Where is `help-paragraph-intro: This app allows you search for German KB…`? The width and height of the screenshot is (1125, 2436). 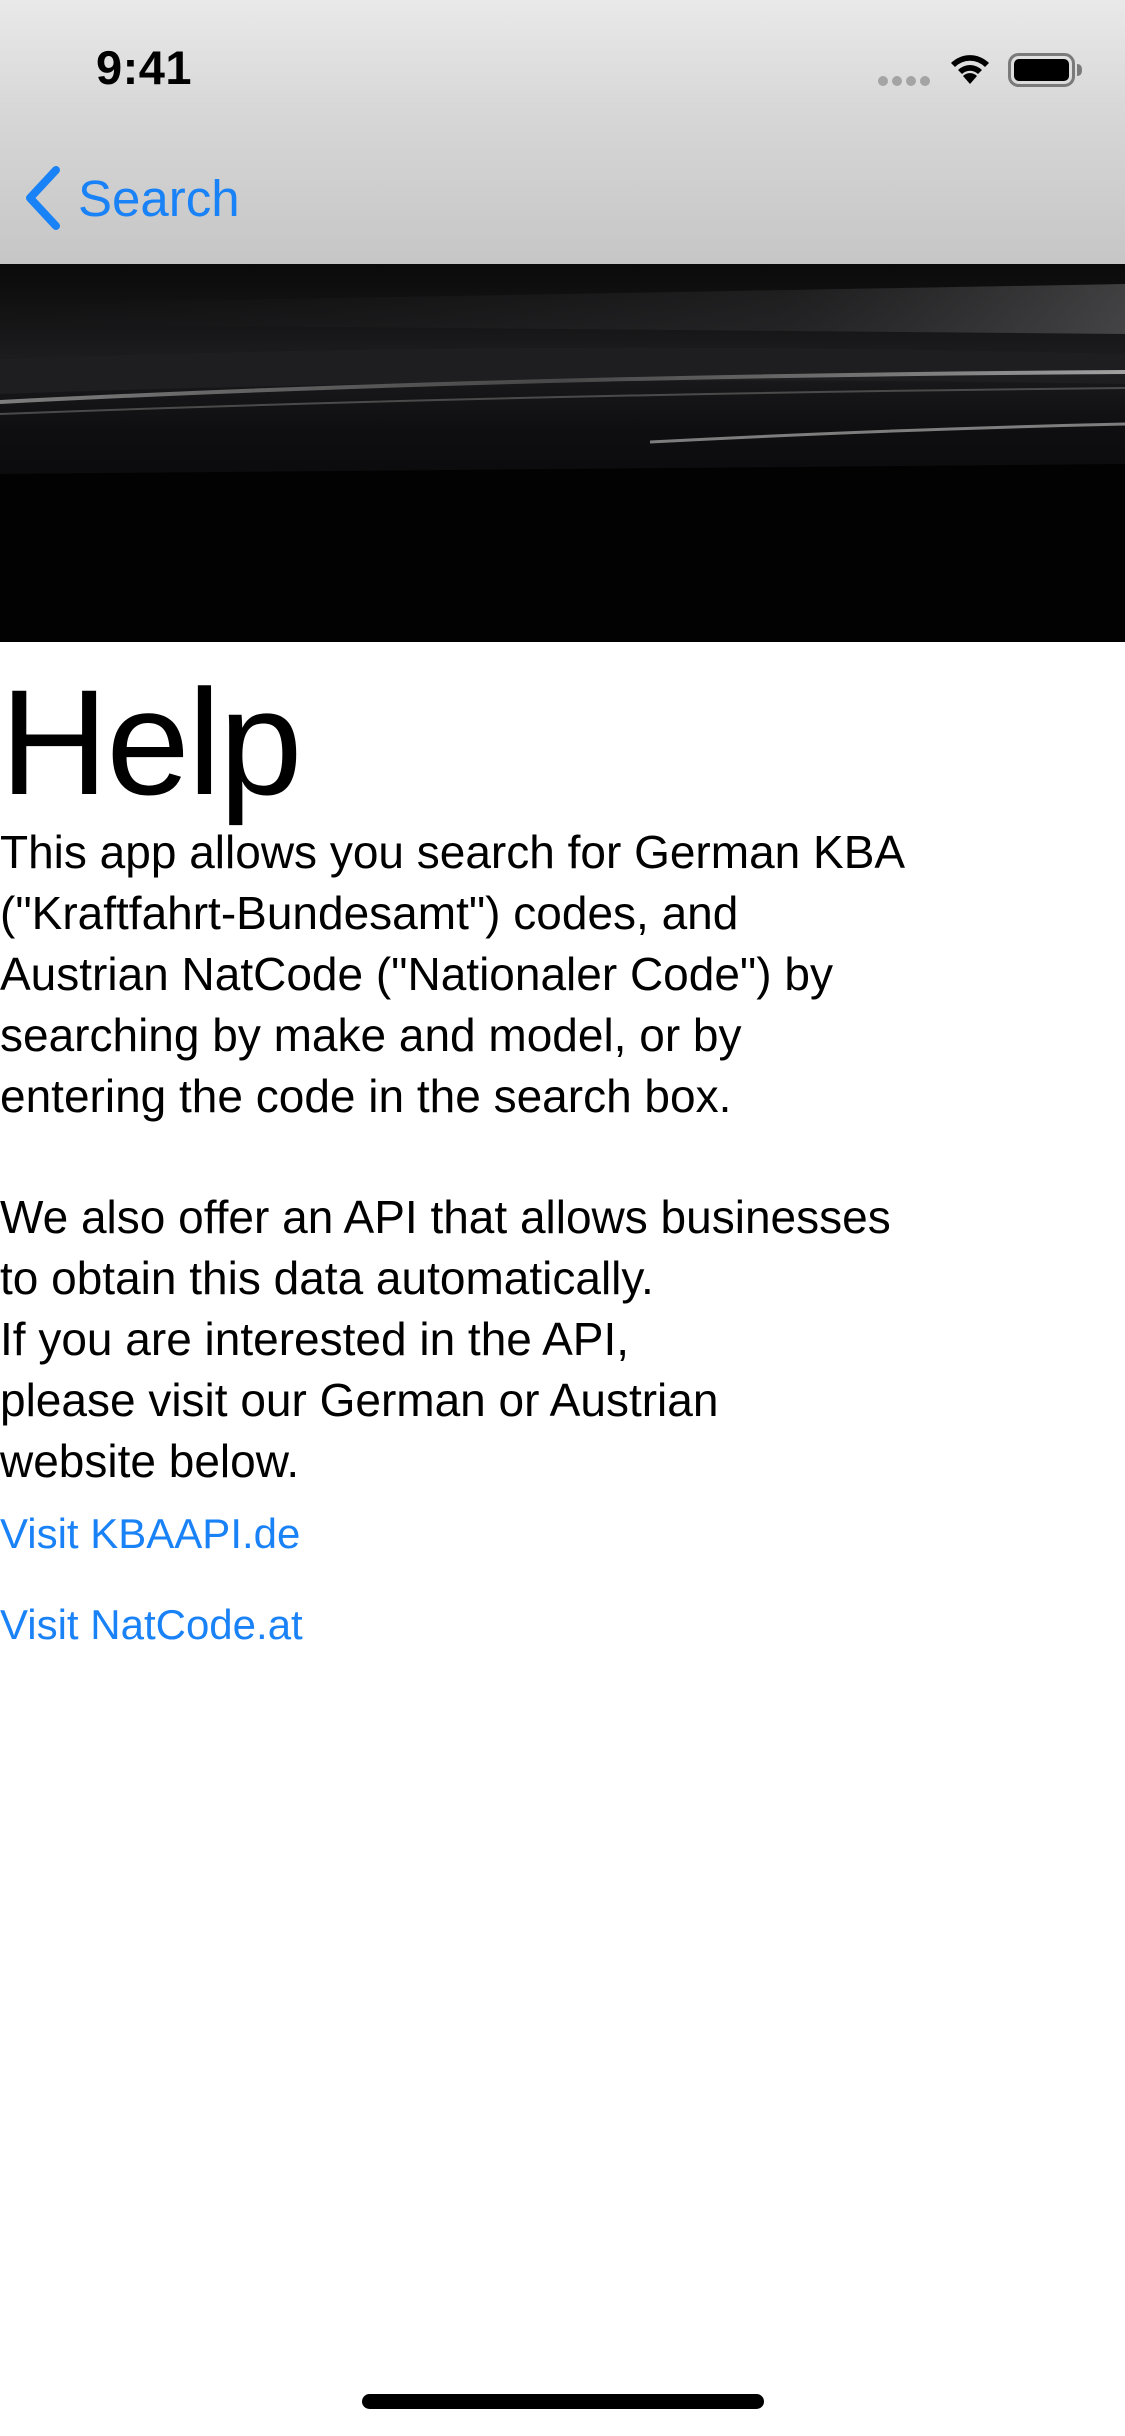
help-paragraph-intro: This app allows you search for German KB… is located at coordinates (453, 974).